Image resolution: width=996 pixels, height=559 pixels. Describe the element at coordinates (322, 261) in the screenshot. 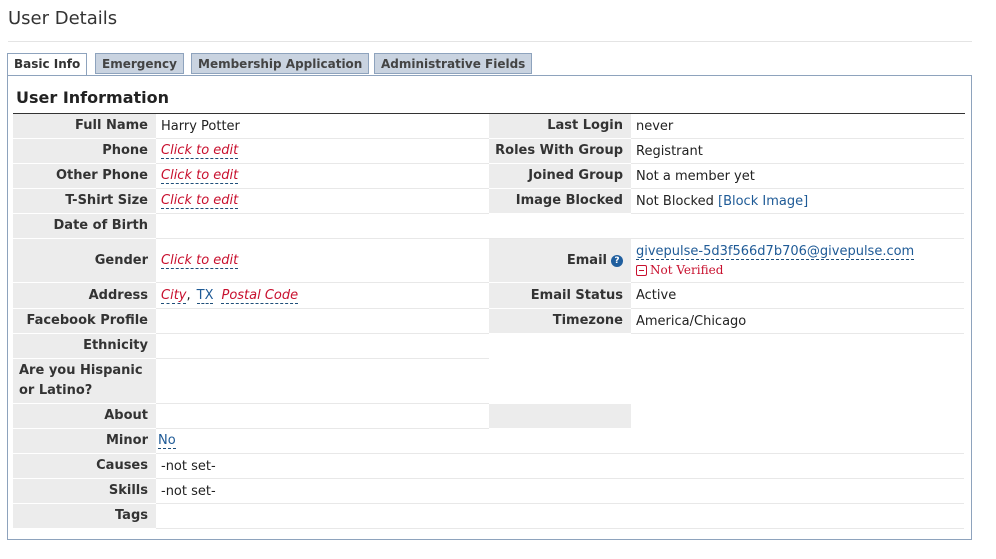

I see `gender-value: Click to edit` at that location.